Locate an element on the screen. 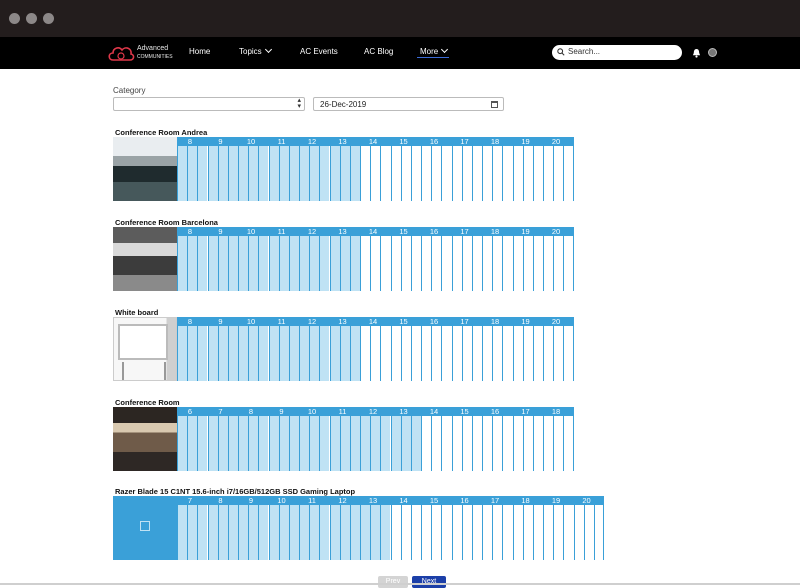 Image resolution: width=800 pixels, height=588 pixels. resource-thumbnail is located at coordinates (145, 349).